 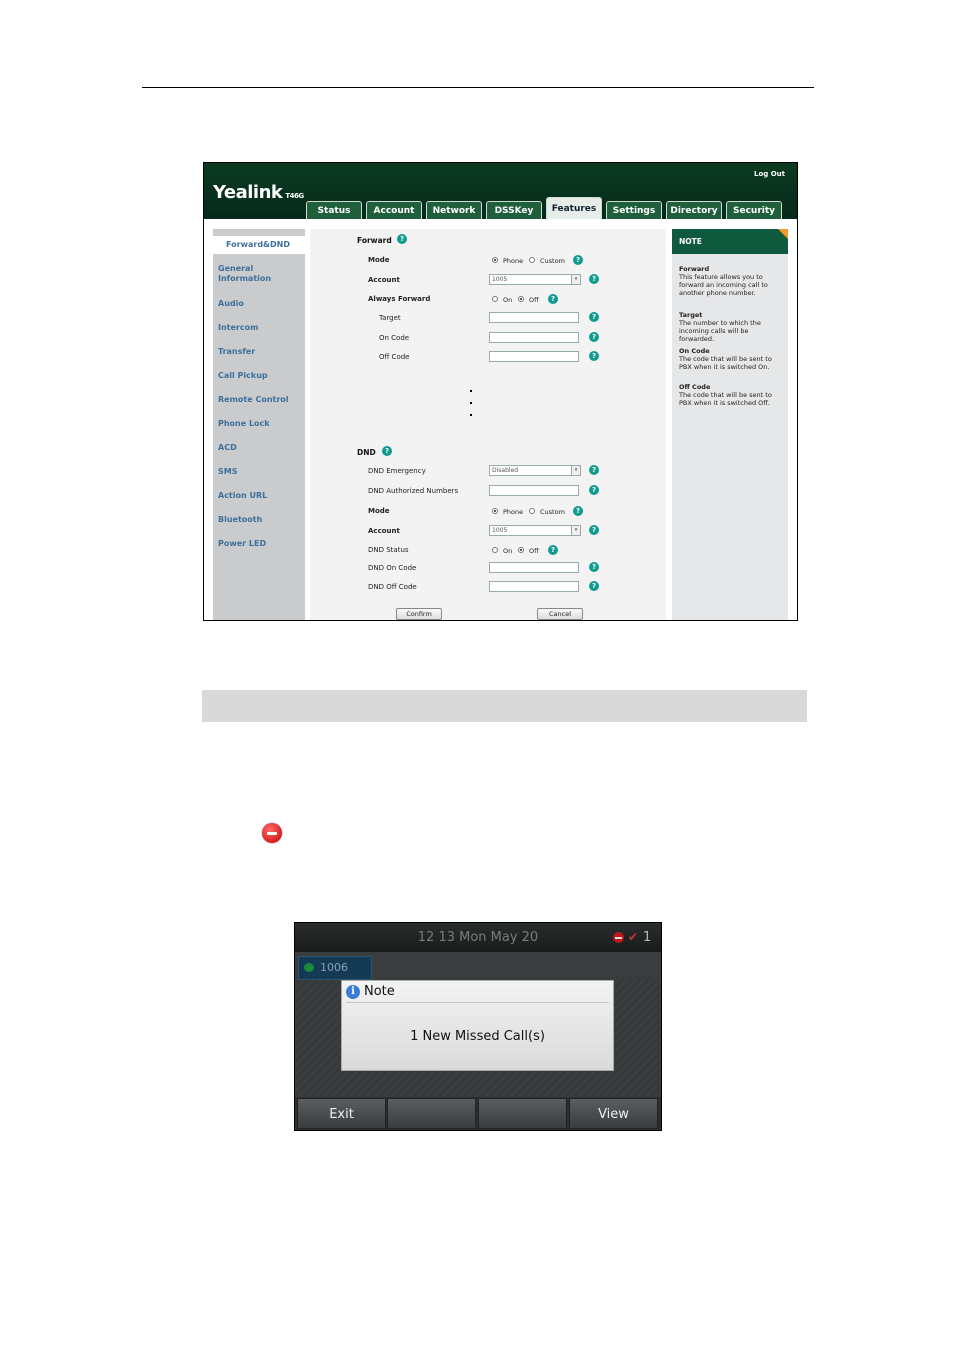 What do you see at coordinates (534, 337) in the screenshot?
I see `on-code-input` at bounding box center [534, 337].